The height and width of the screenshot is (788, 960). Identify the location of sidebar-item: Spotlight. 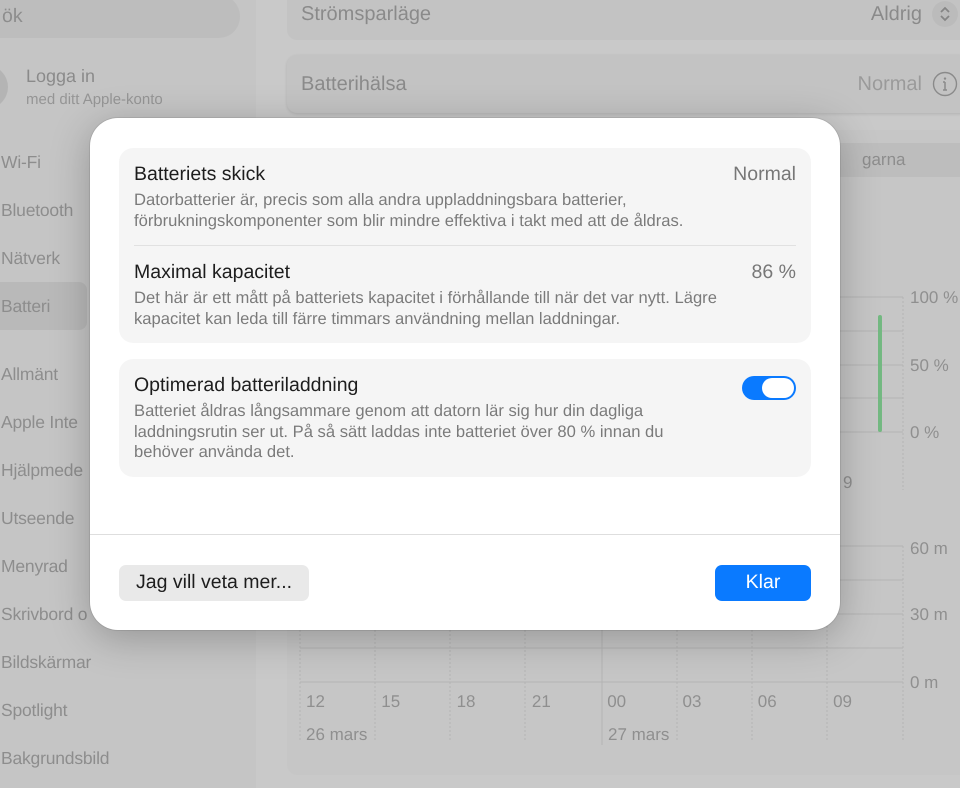
(34, 710).